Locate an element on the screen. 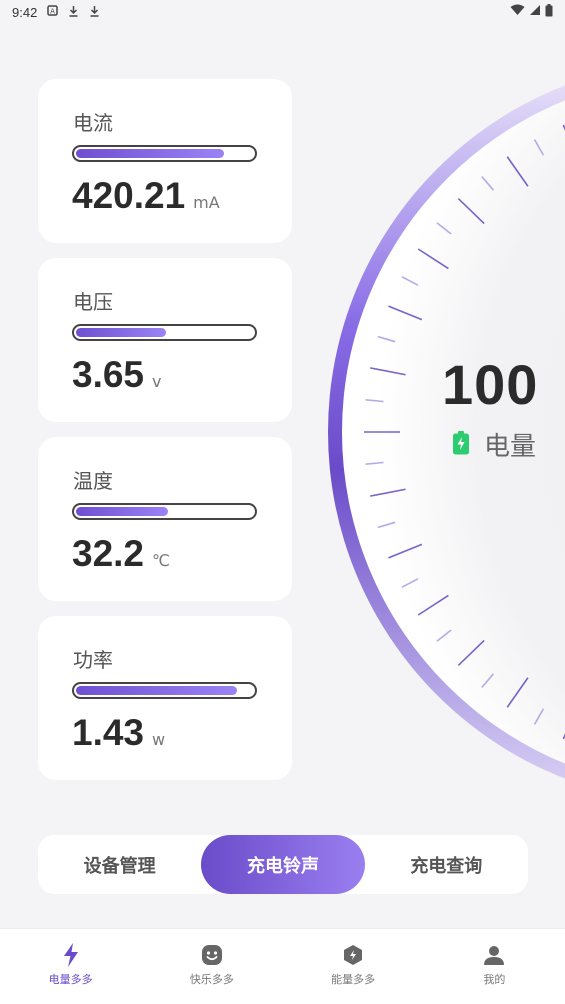  power-value-row: 1.43 w is located at coordinates (118, 733).